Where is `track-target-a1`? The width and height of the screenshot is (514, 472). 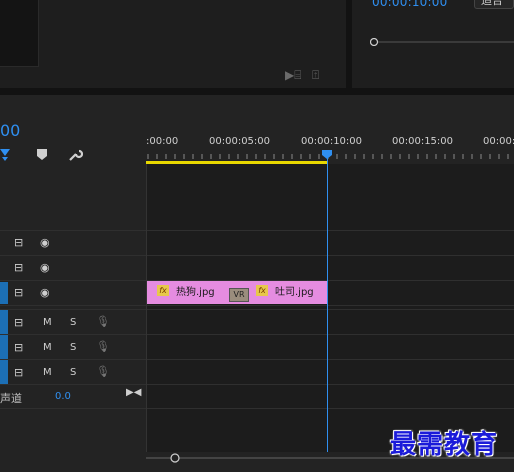
track-target-a1 is located at coordinates (4, 322).